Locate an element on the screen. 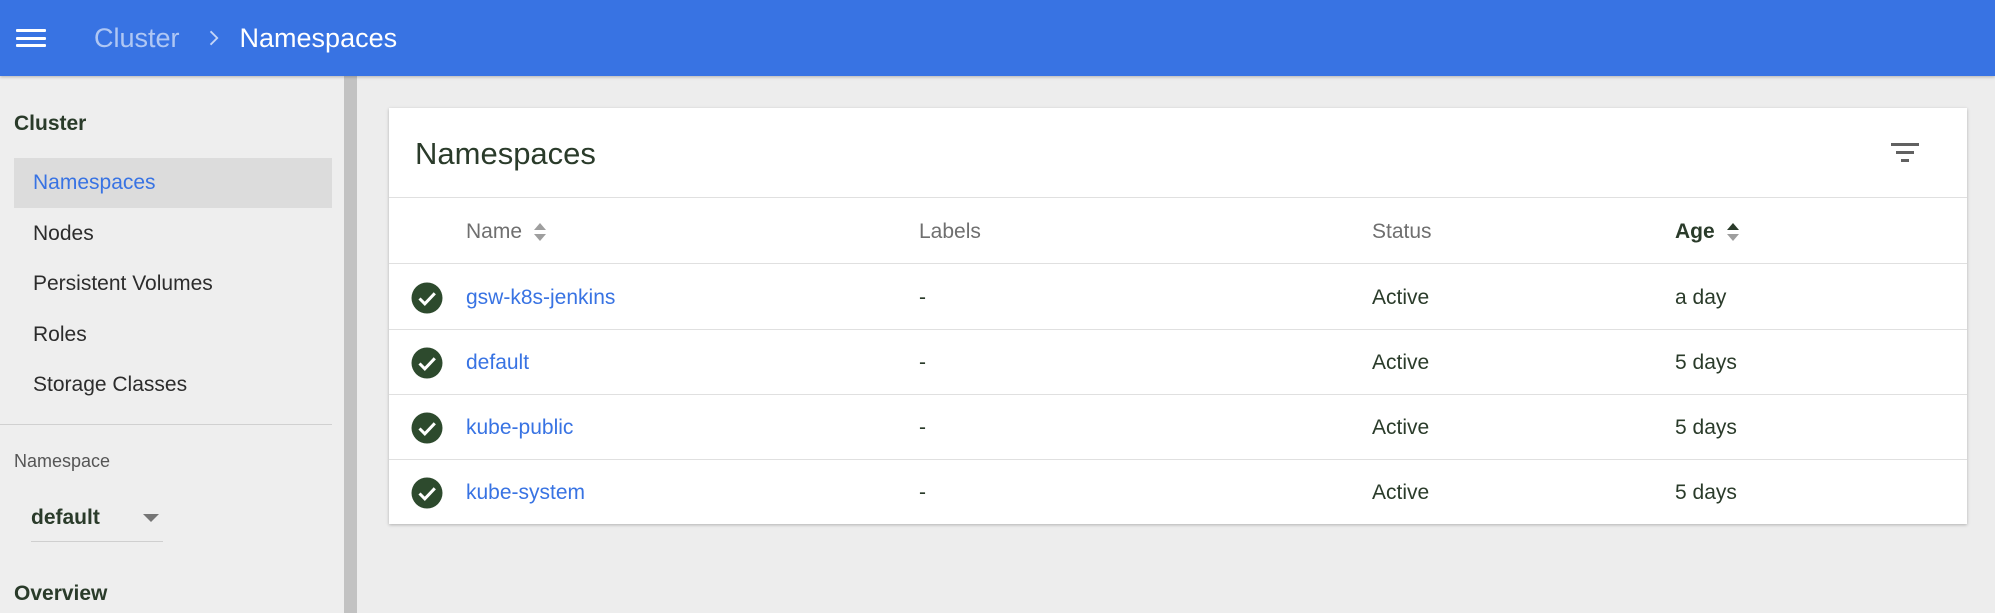 The height and width of the screenshot is (613, 1995). column-header-label: Labels is located at coordinates (950, 231).